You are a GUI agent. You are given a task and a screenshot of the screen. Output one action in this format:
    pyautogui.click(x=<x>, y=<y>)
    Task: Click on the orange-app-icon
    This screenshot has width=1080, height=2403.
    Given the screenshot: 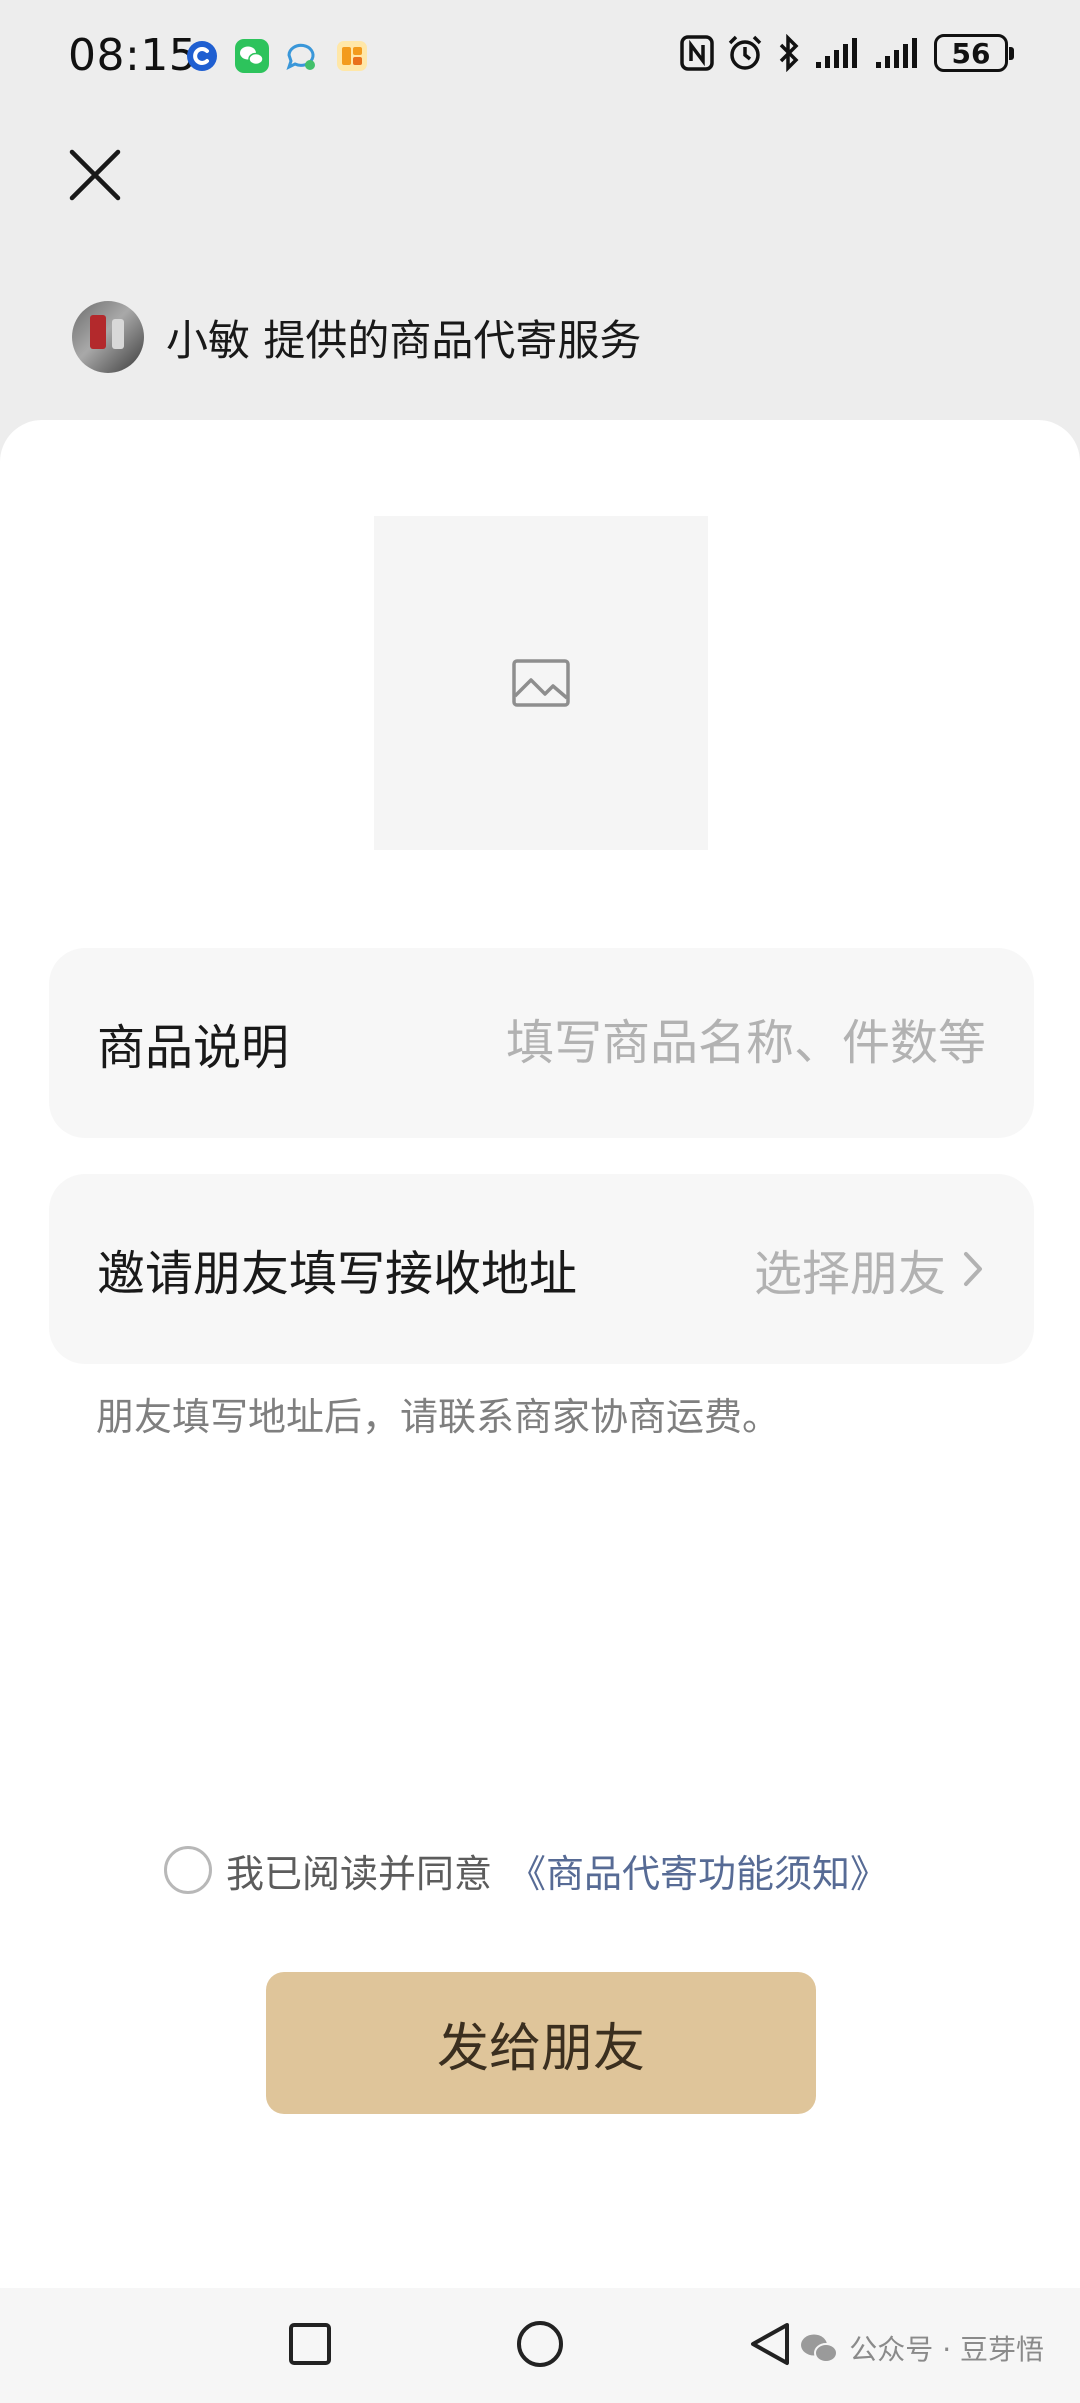 What is the action you would take?
    pyautogui.click(x=352, y=56)
    